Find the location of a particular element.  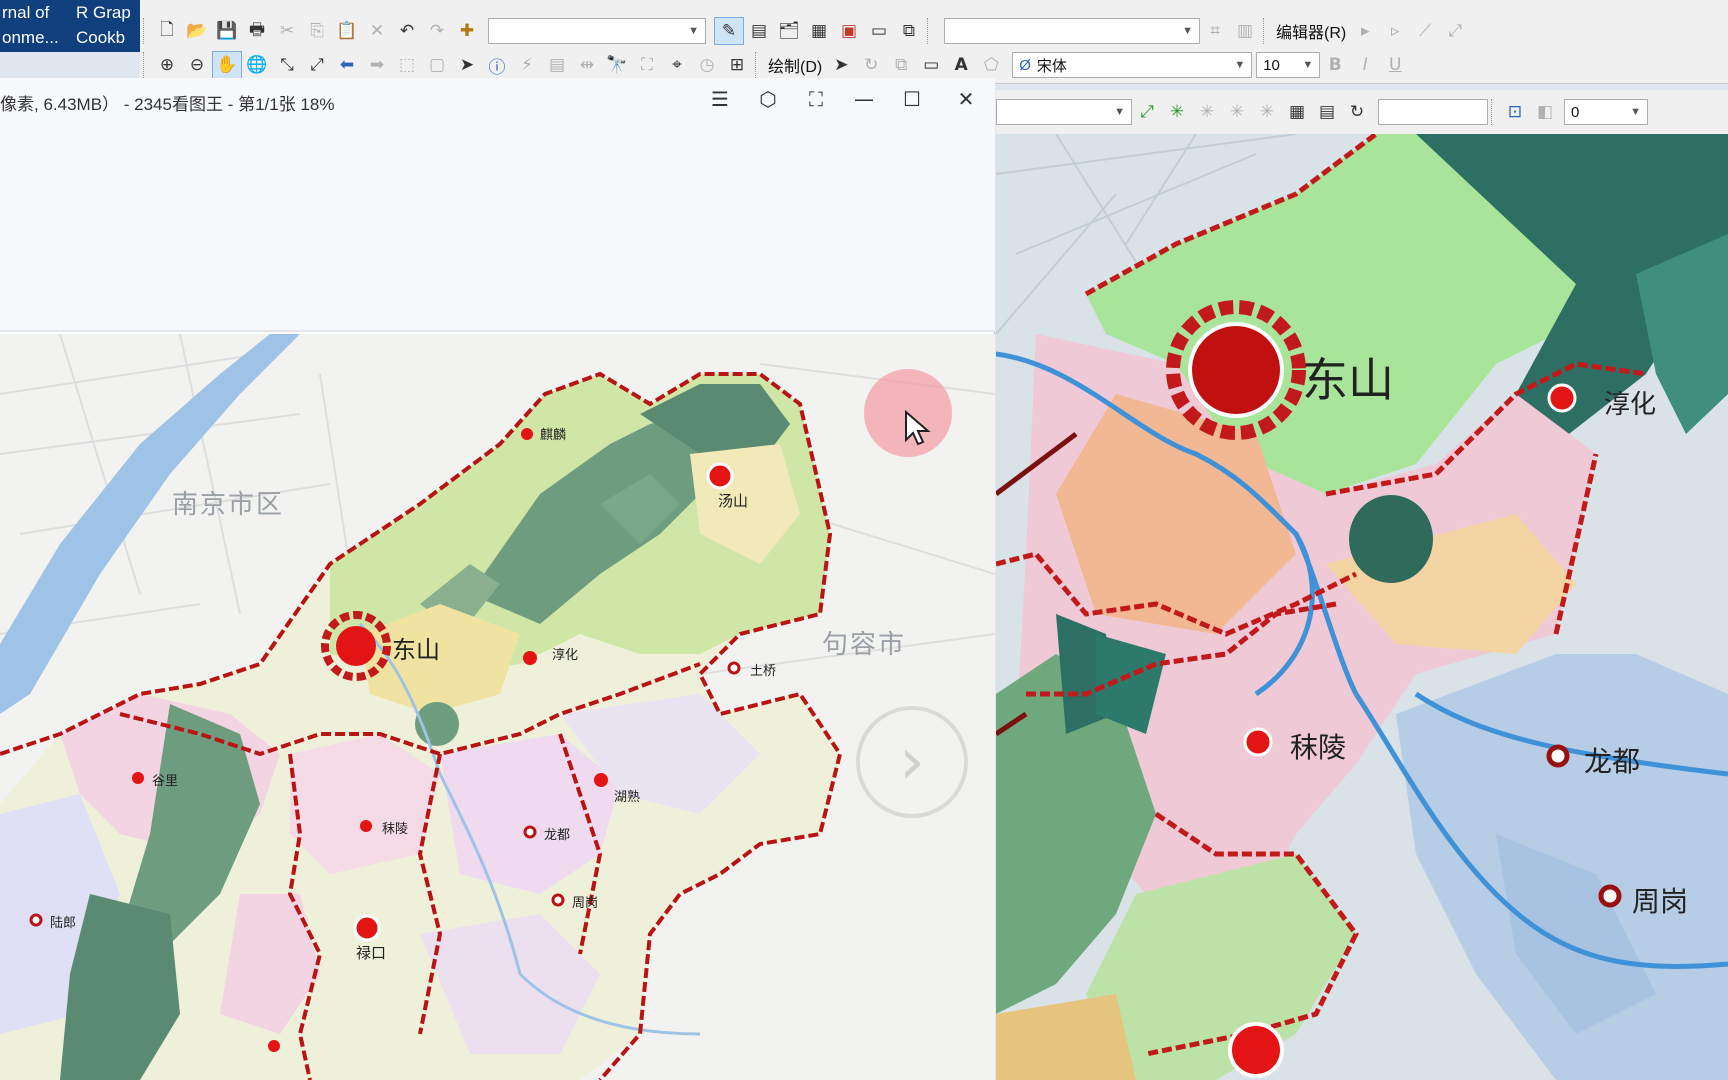

select-features-icon: ⬚ is located at coordinates (407, 65).